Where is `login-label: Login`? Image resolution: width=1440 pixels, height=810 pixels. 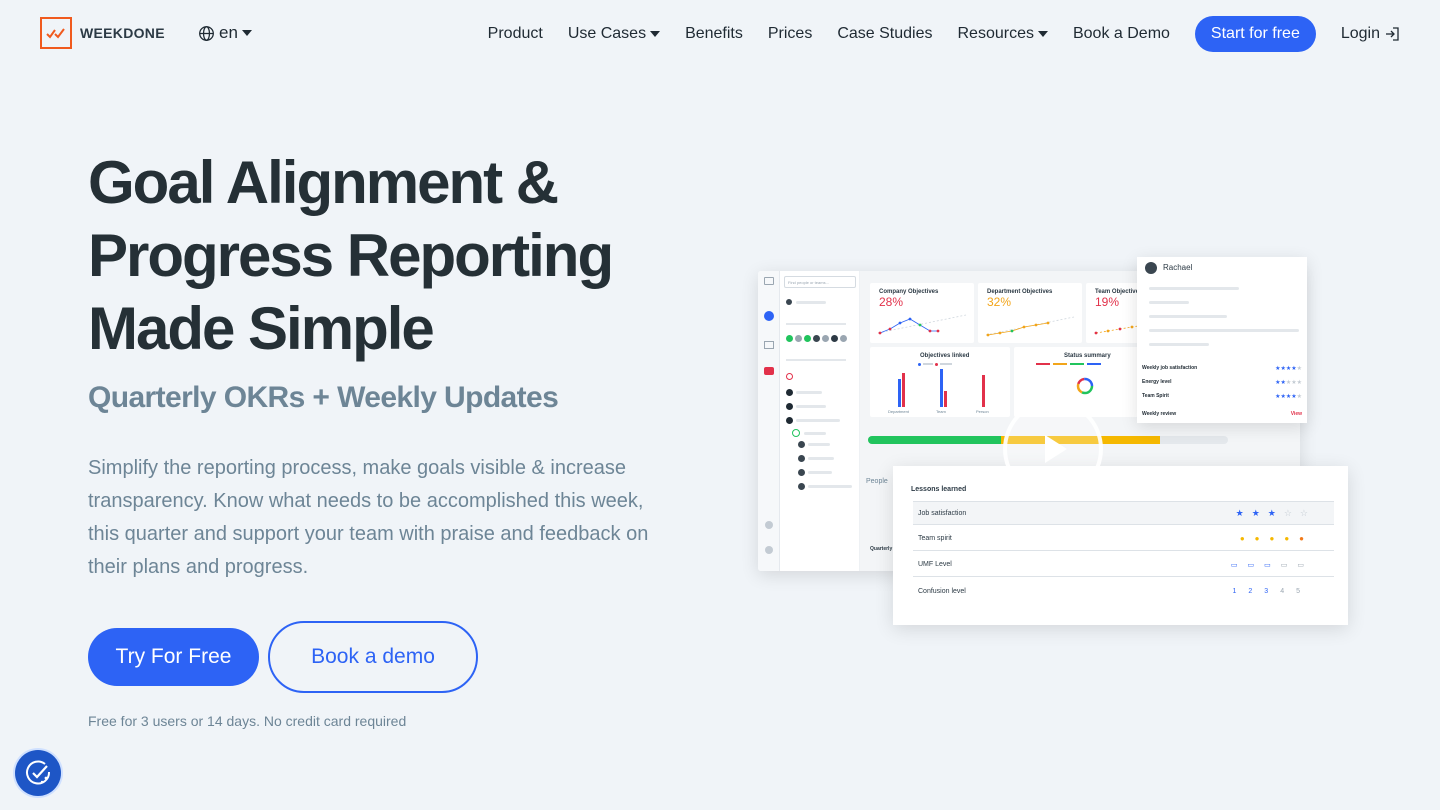 login-label: Login is located at coordinates (1360, 33).